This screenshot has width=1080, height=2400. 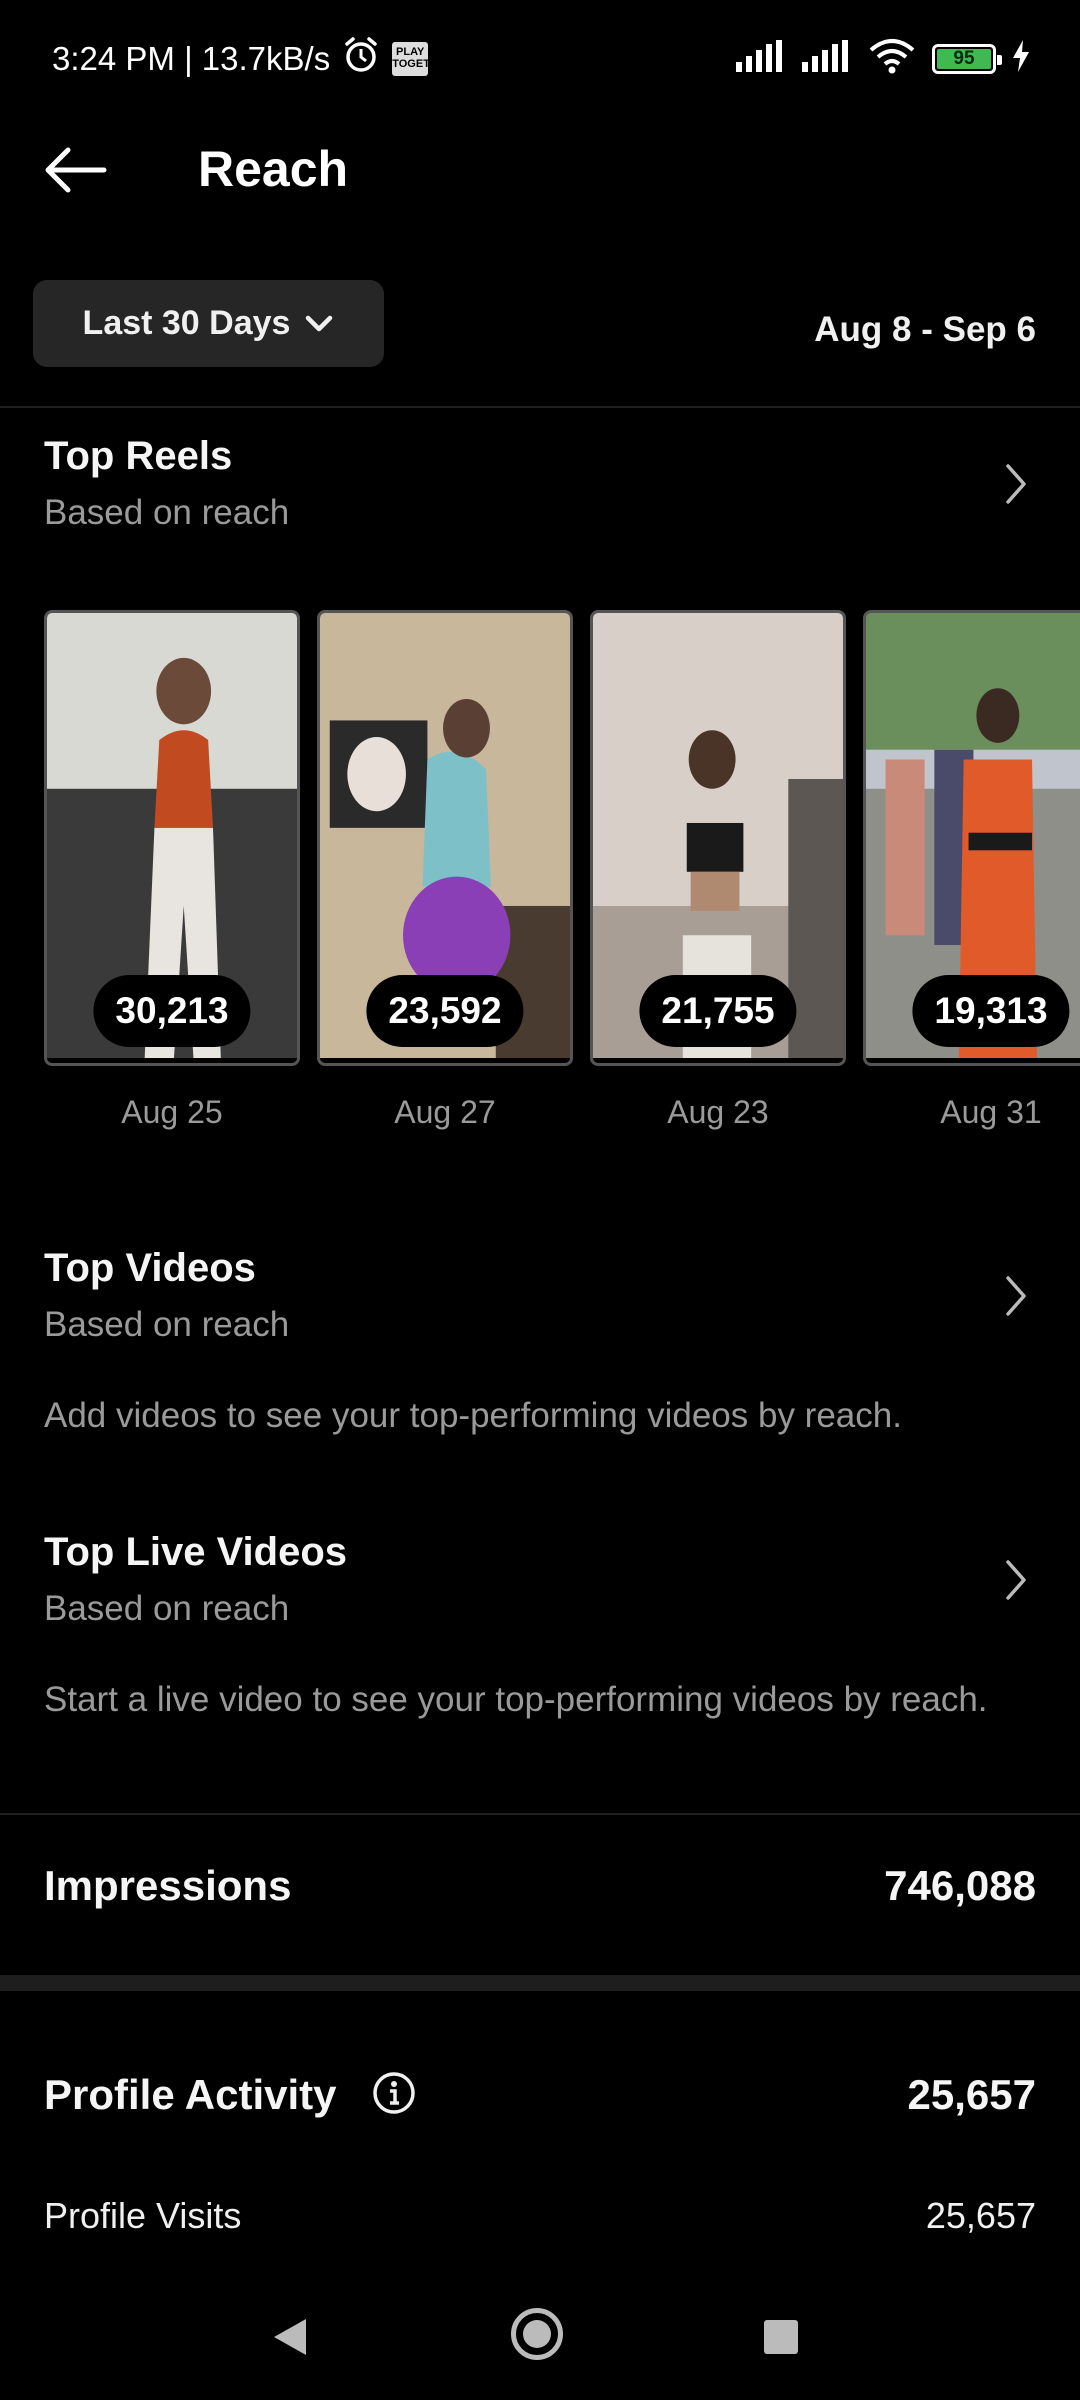 What do you see at coordinates (445, 1011) in the screenshot?
I see `reel-reach-count: 23,592` at bounding box center [445, 1011].